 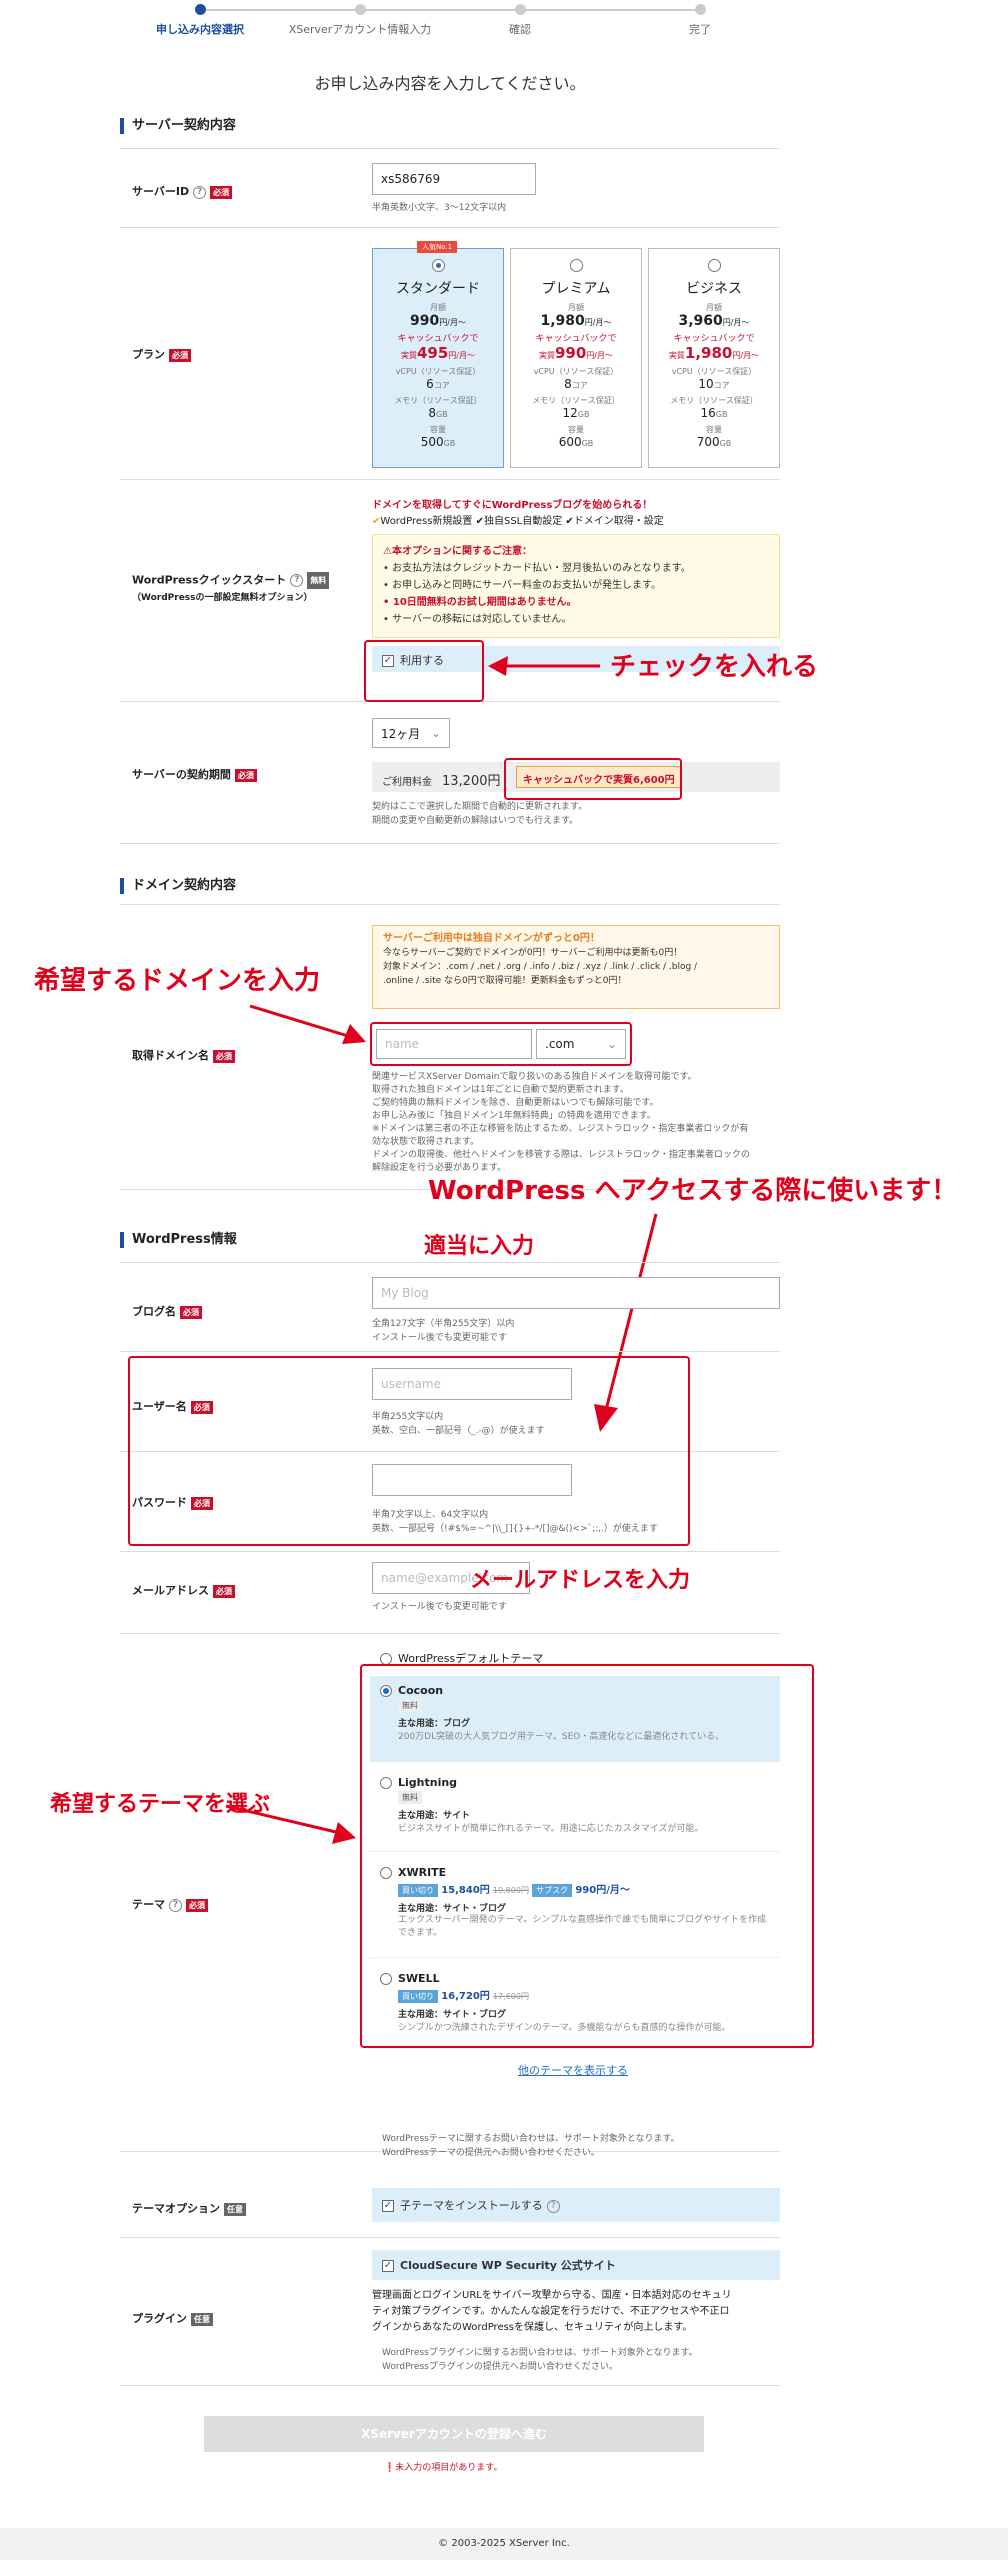 What do you see at coordinates (387, 551) in the screenshot?
I see `warning-icon: ⚠` at bounding box center [387, 551].